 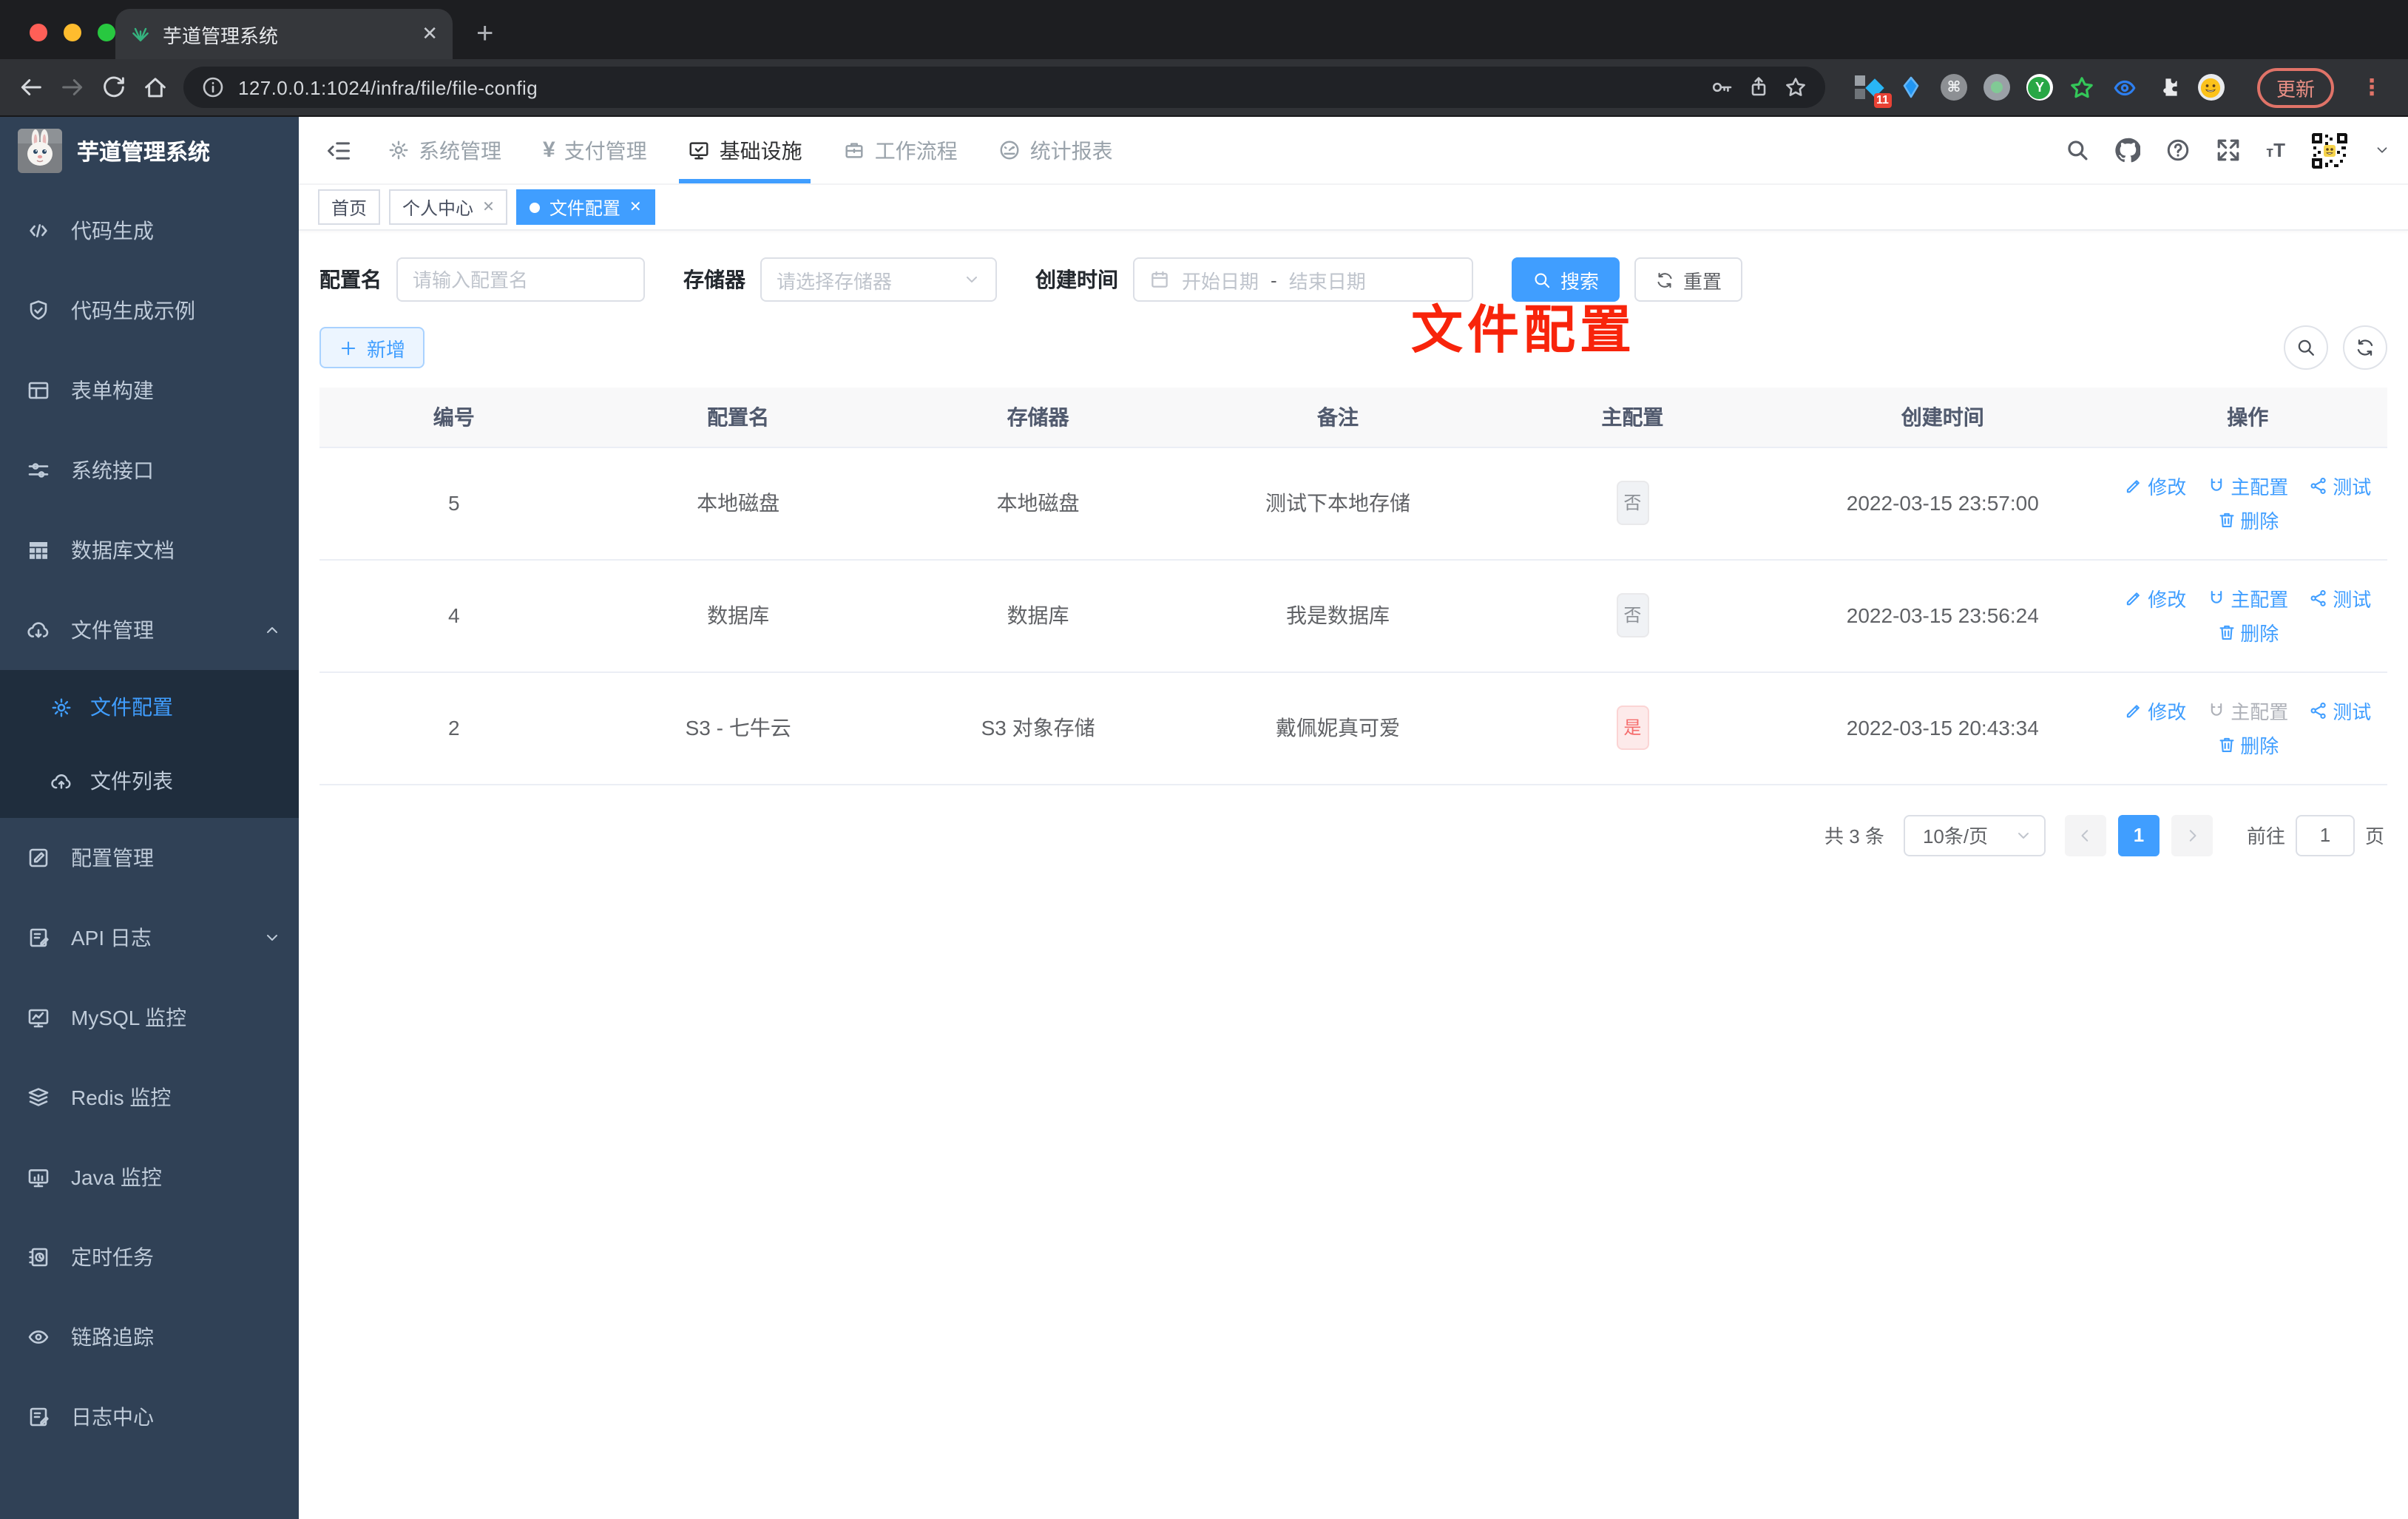 What do you see at coordinates (213, 87) in the screenshot?
I see `site-info-icon` at bounding box center [213, 87].